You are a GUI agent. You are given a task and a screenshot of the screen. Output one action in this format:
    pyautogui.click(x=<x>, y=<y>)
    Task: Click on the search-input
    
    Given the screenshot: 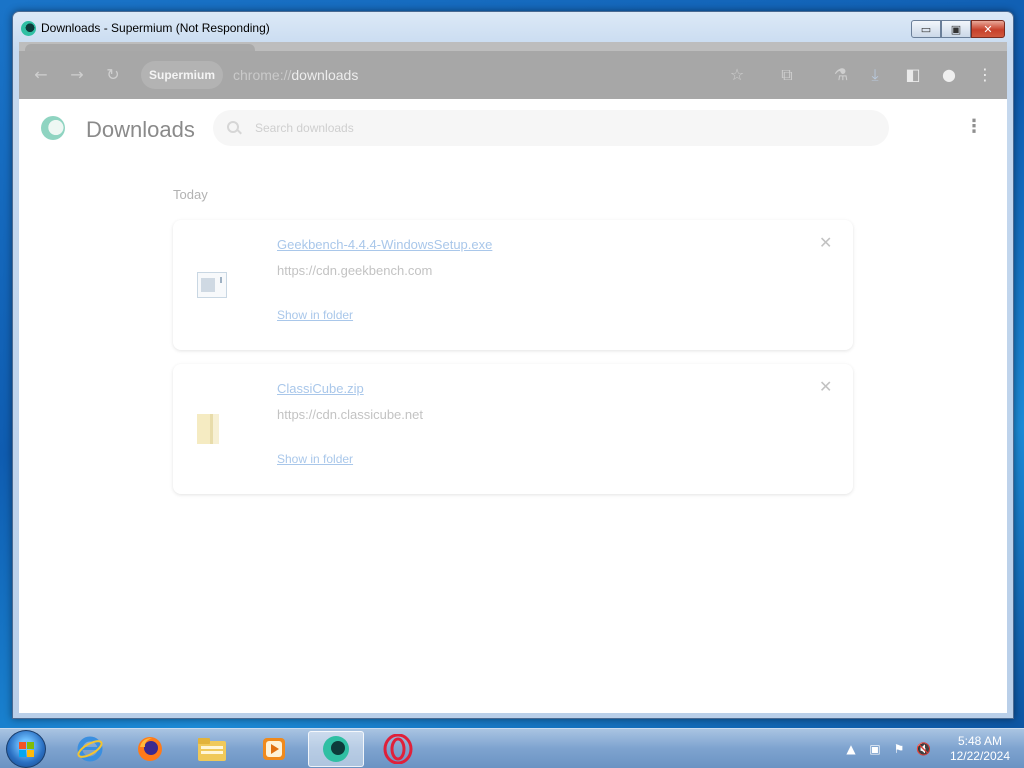 What is the action you would take?
    pyautogui.click(x=535, y=128)
    